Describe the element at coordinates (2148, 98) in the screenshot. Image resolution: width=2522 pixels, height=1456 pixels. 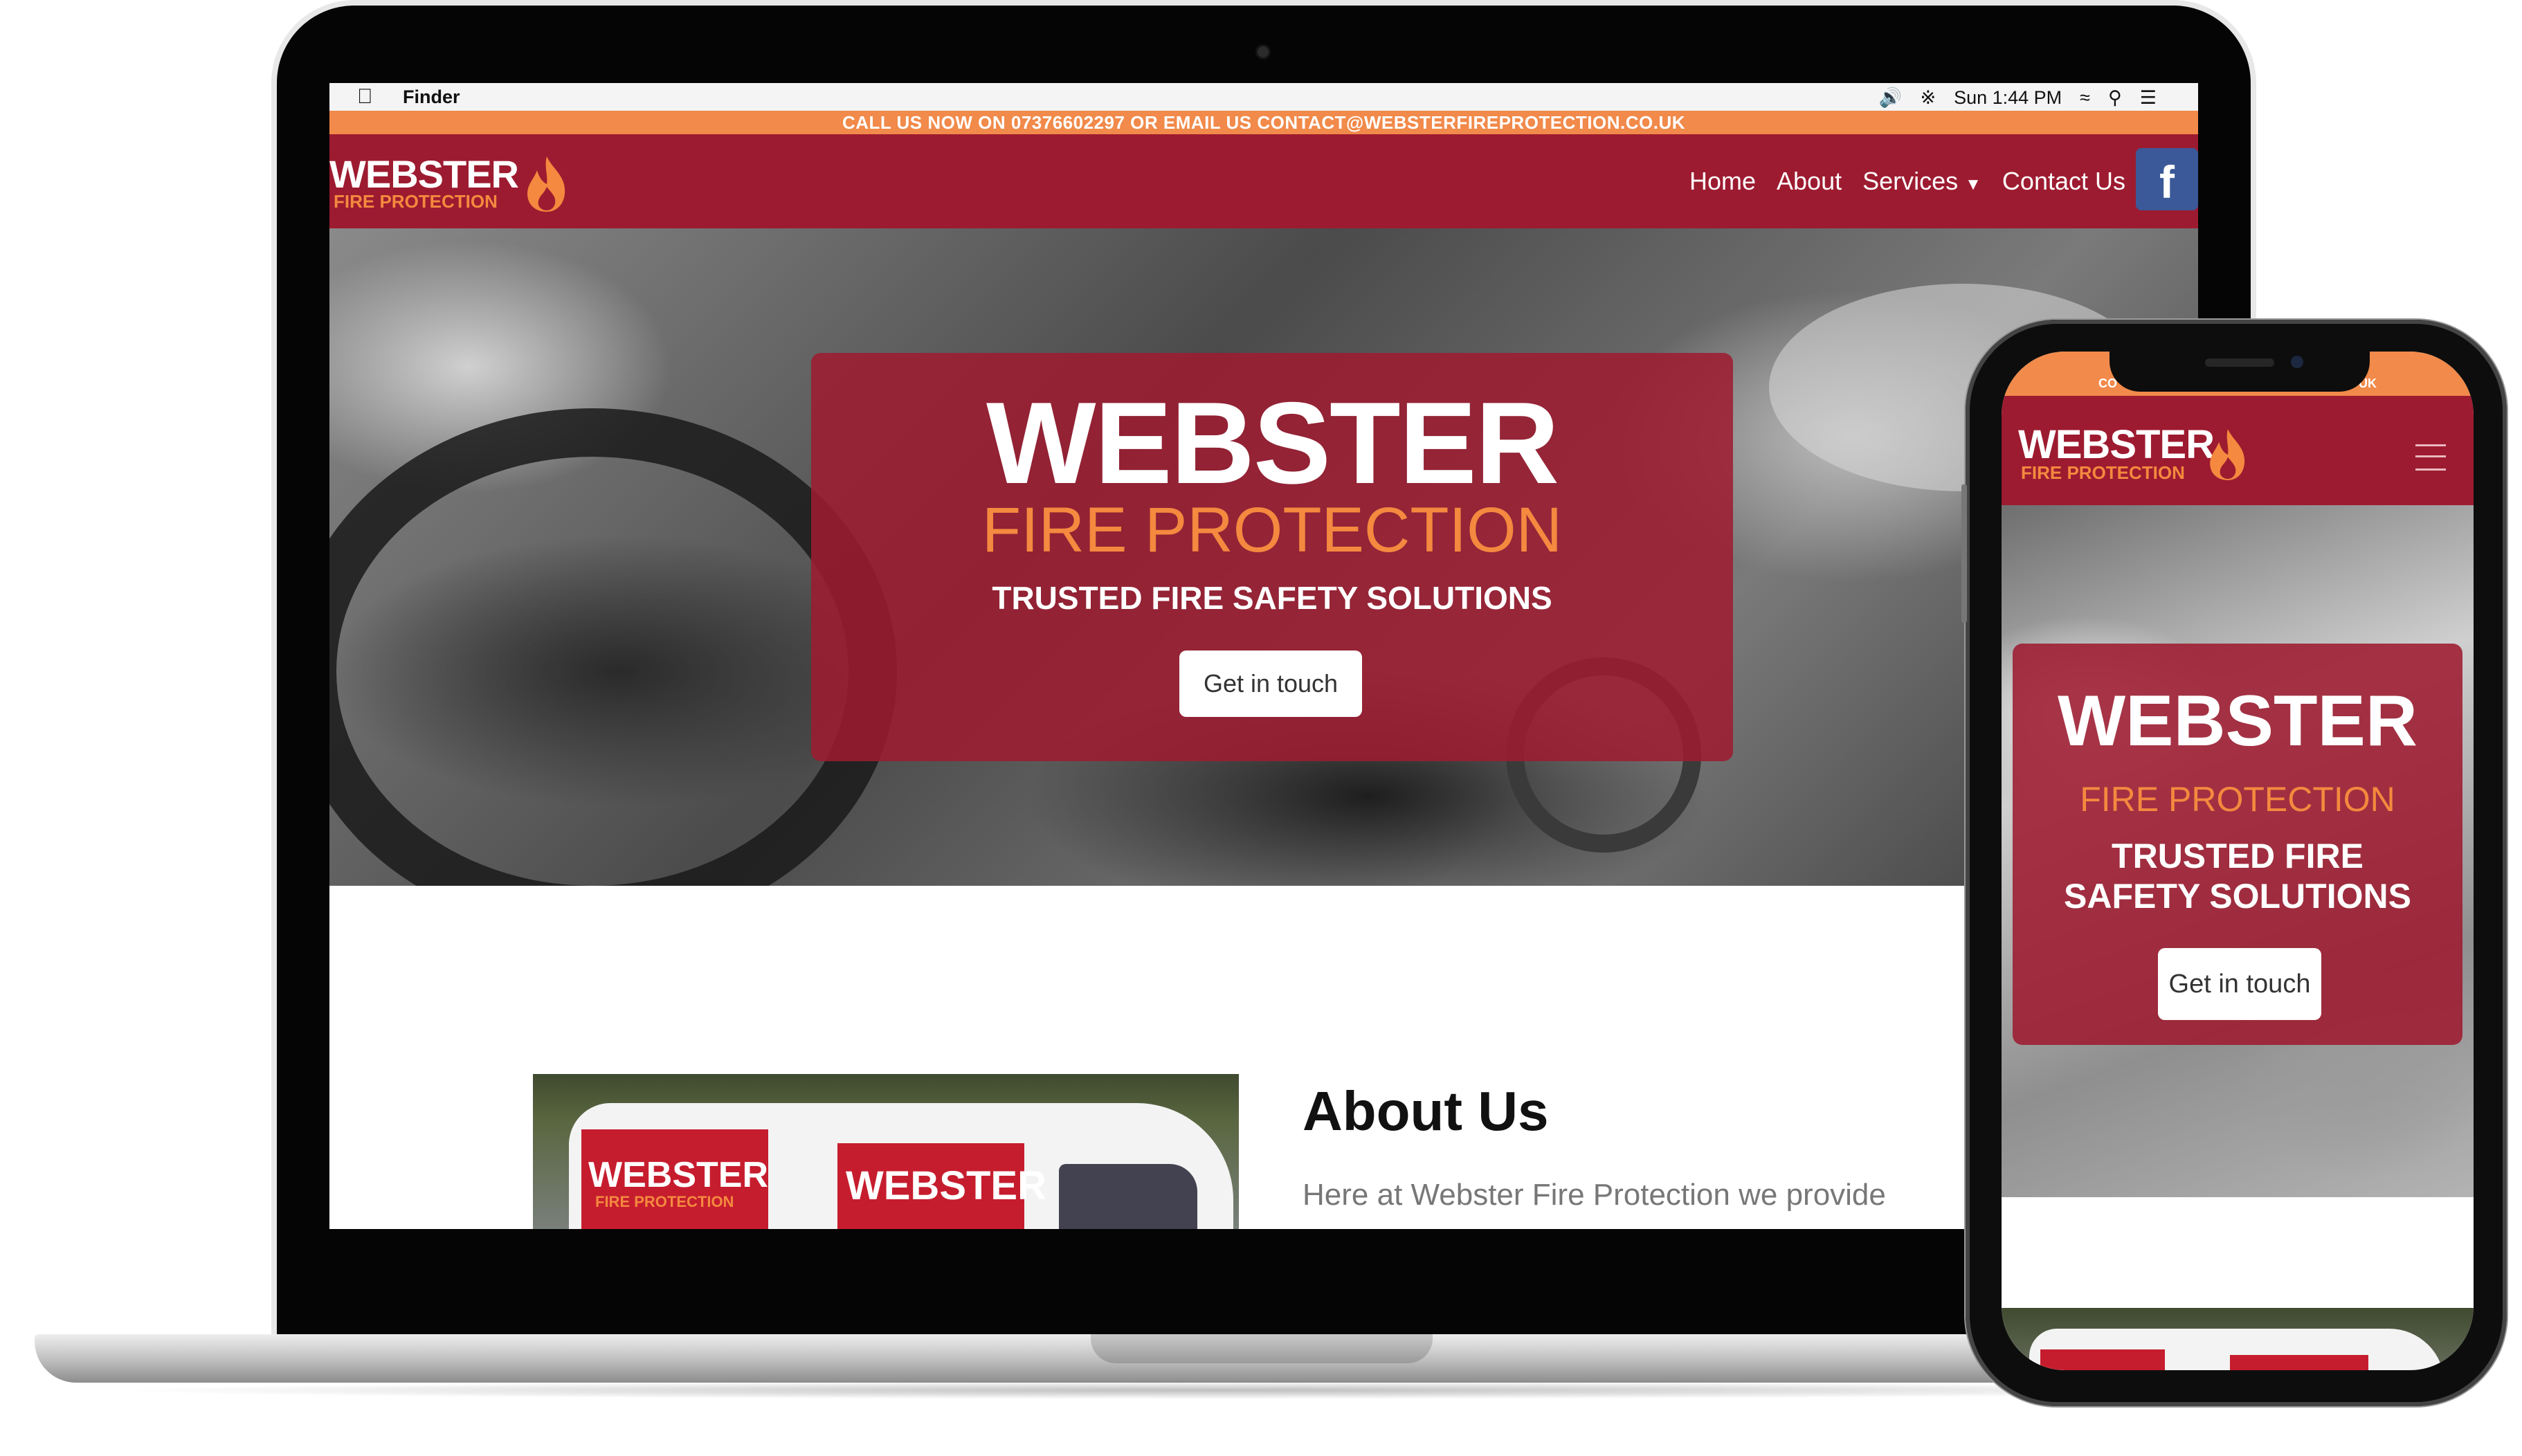
I see `list-icon: ☰` at that location.